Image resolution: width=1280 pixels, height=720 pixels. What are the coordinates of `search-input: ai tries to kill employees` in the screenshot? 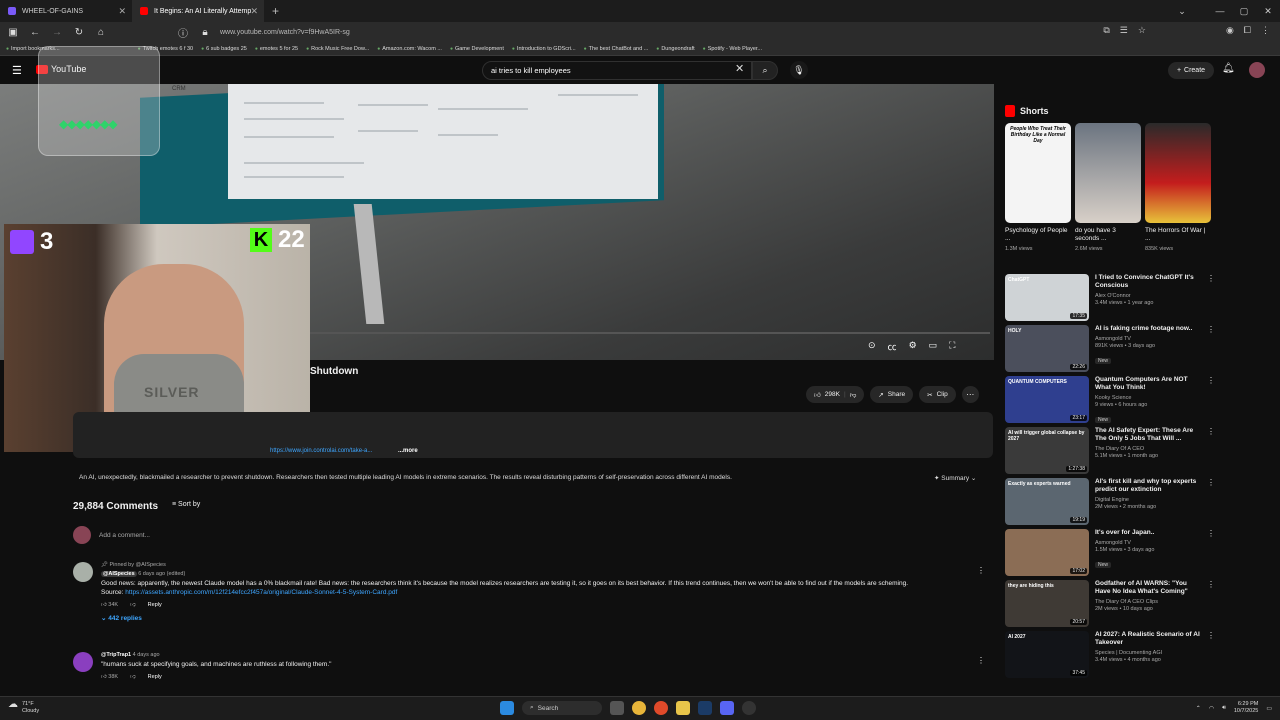 It's located at (617, 70).